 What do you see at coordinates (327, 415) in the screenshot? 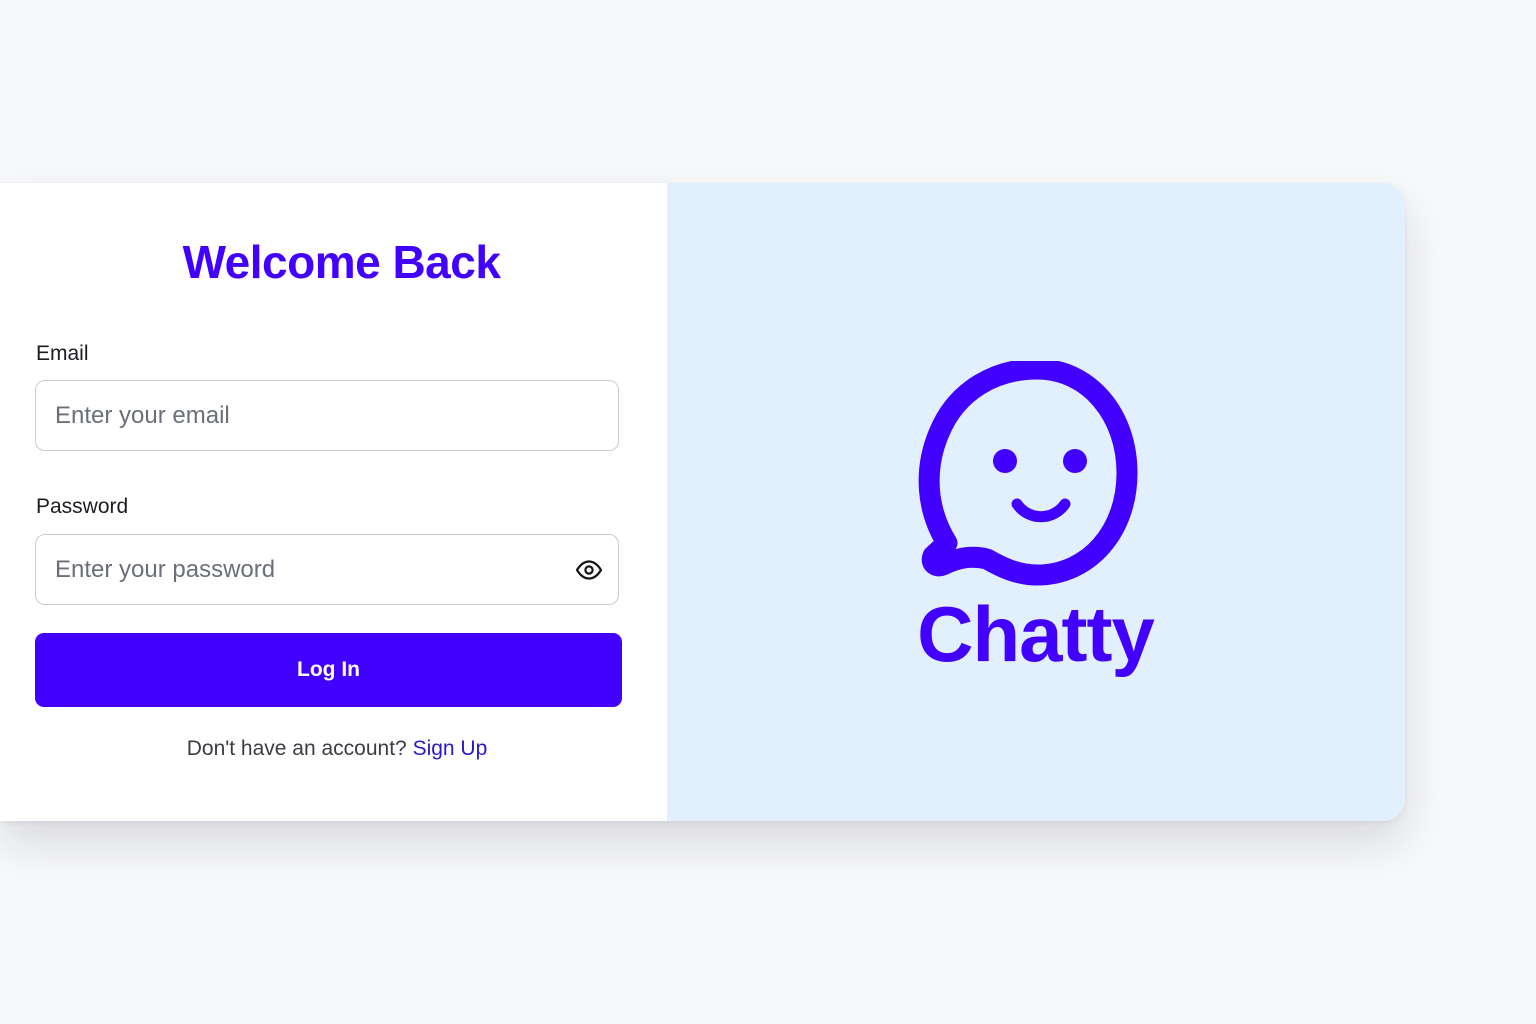
I see `email-field: Enter your email` at bounding box center [327, 415].